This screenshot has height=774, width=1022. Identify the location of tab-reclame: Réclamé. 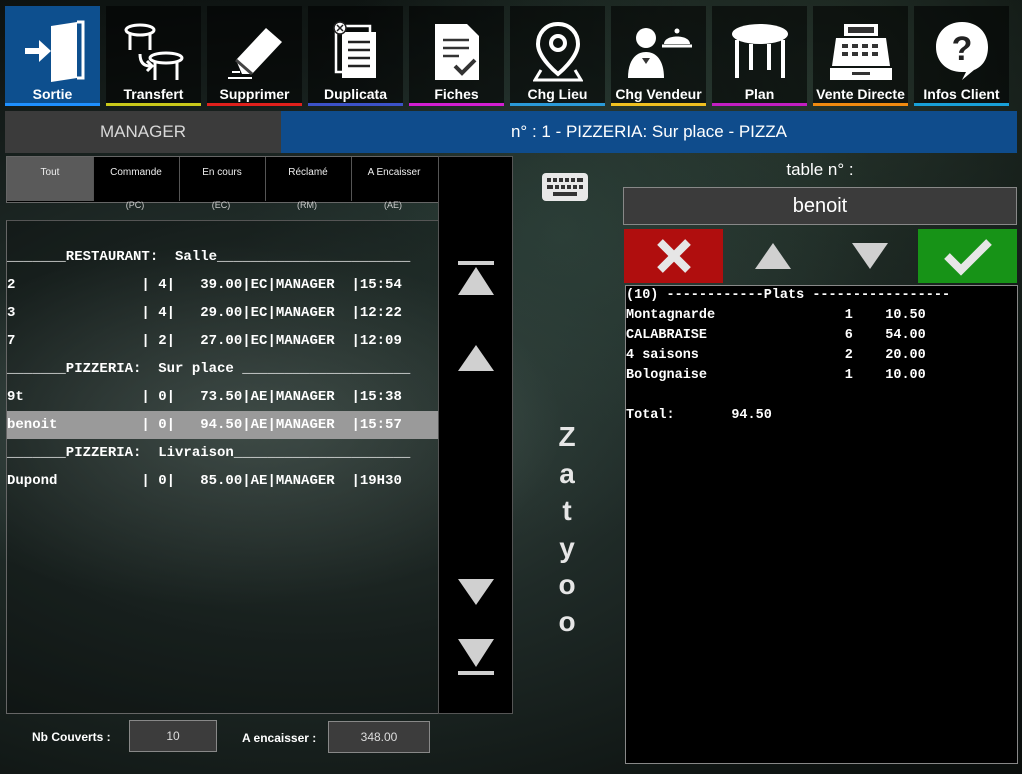
(308, 179).